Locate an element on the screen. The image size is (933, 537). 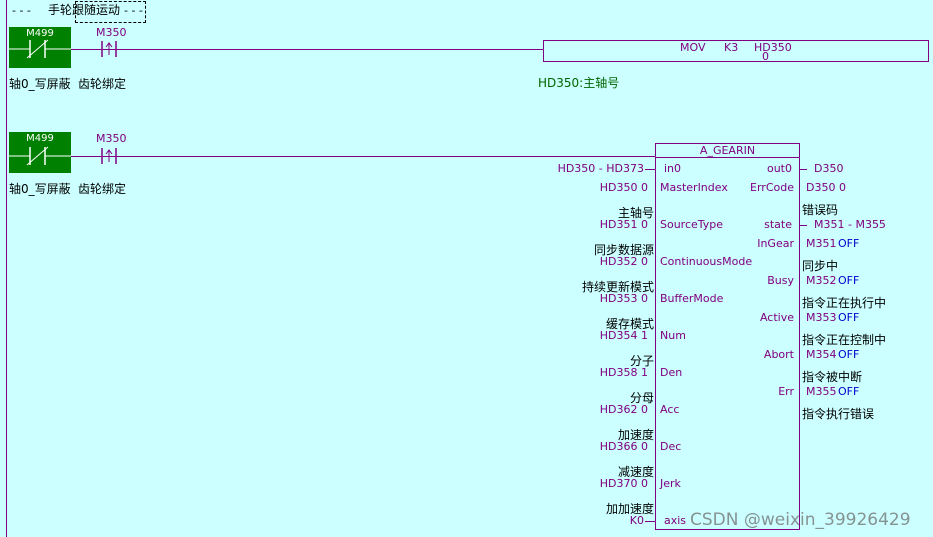
pin-out0: out0 is located at coordinates (779, 168).